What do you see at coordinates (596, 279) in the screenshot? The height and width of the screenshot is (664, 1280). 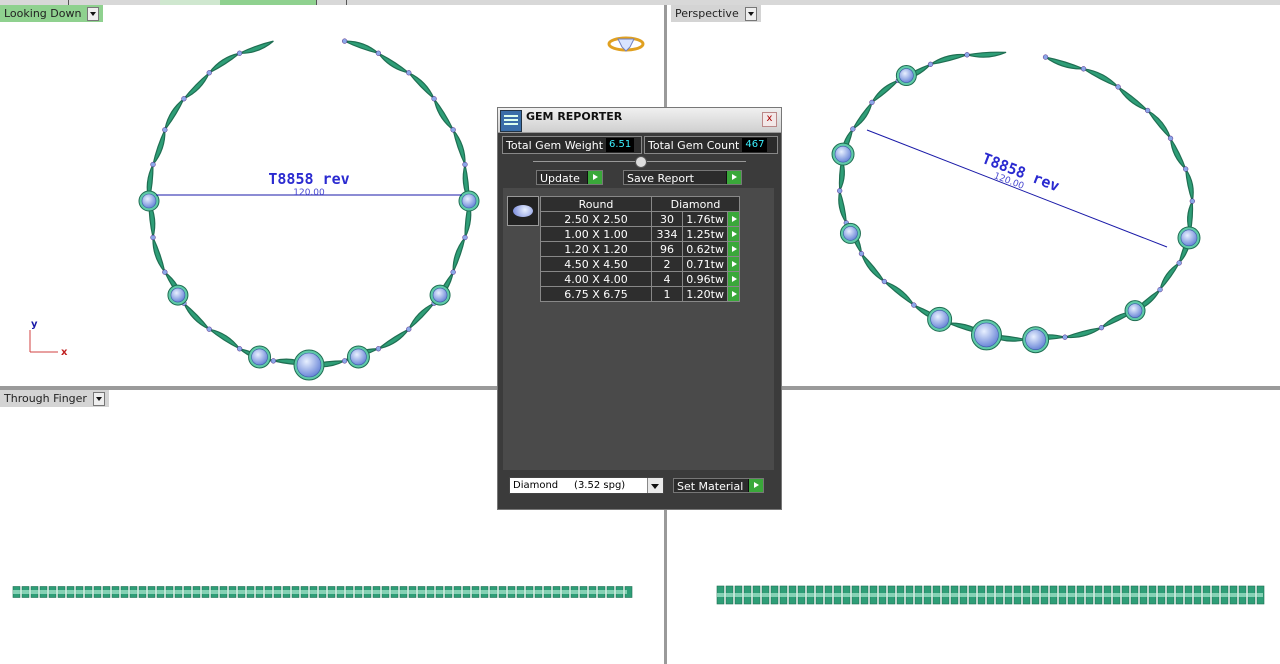 I see `gem-size: 4.00 X 4.00` at bounding box center [596, 279].